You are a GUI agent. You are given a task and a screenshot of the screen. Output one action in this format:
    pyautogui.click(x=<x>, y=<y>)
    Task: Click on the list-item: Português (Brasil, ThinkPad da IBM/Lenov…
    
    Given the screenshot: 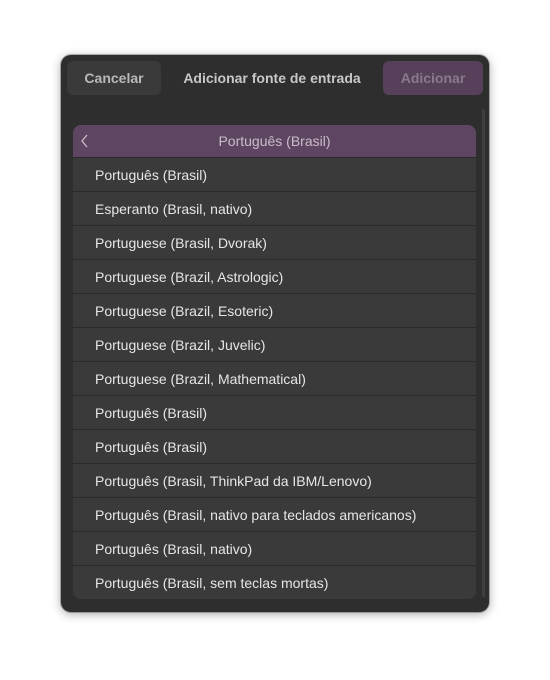 What is the action you would take?
    pyautogui.click(x=274, y=481)
    